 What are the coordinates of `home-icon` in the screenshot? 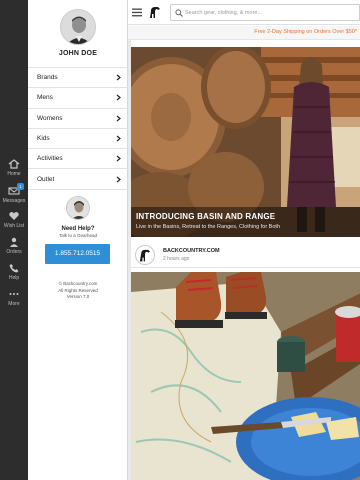 It's located at (14, 164).